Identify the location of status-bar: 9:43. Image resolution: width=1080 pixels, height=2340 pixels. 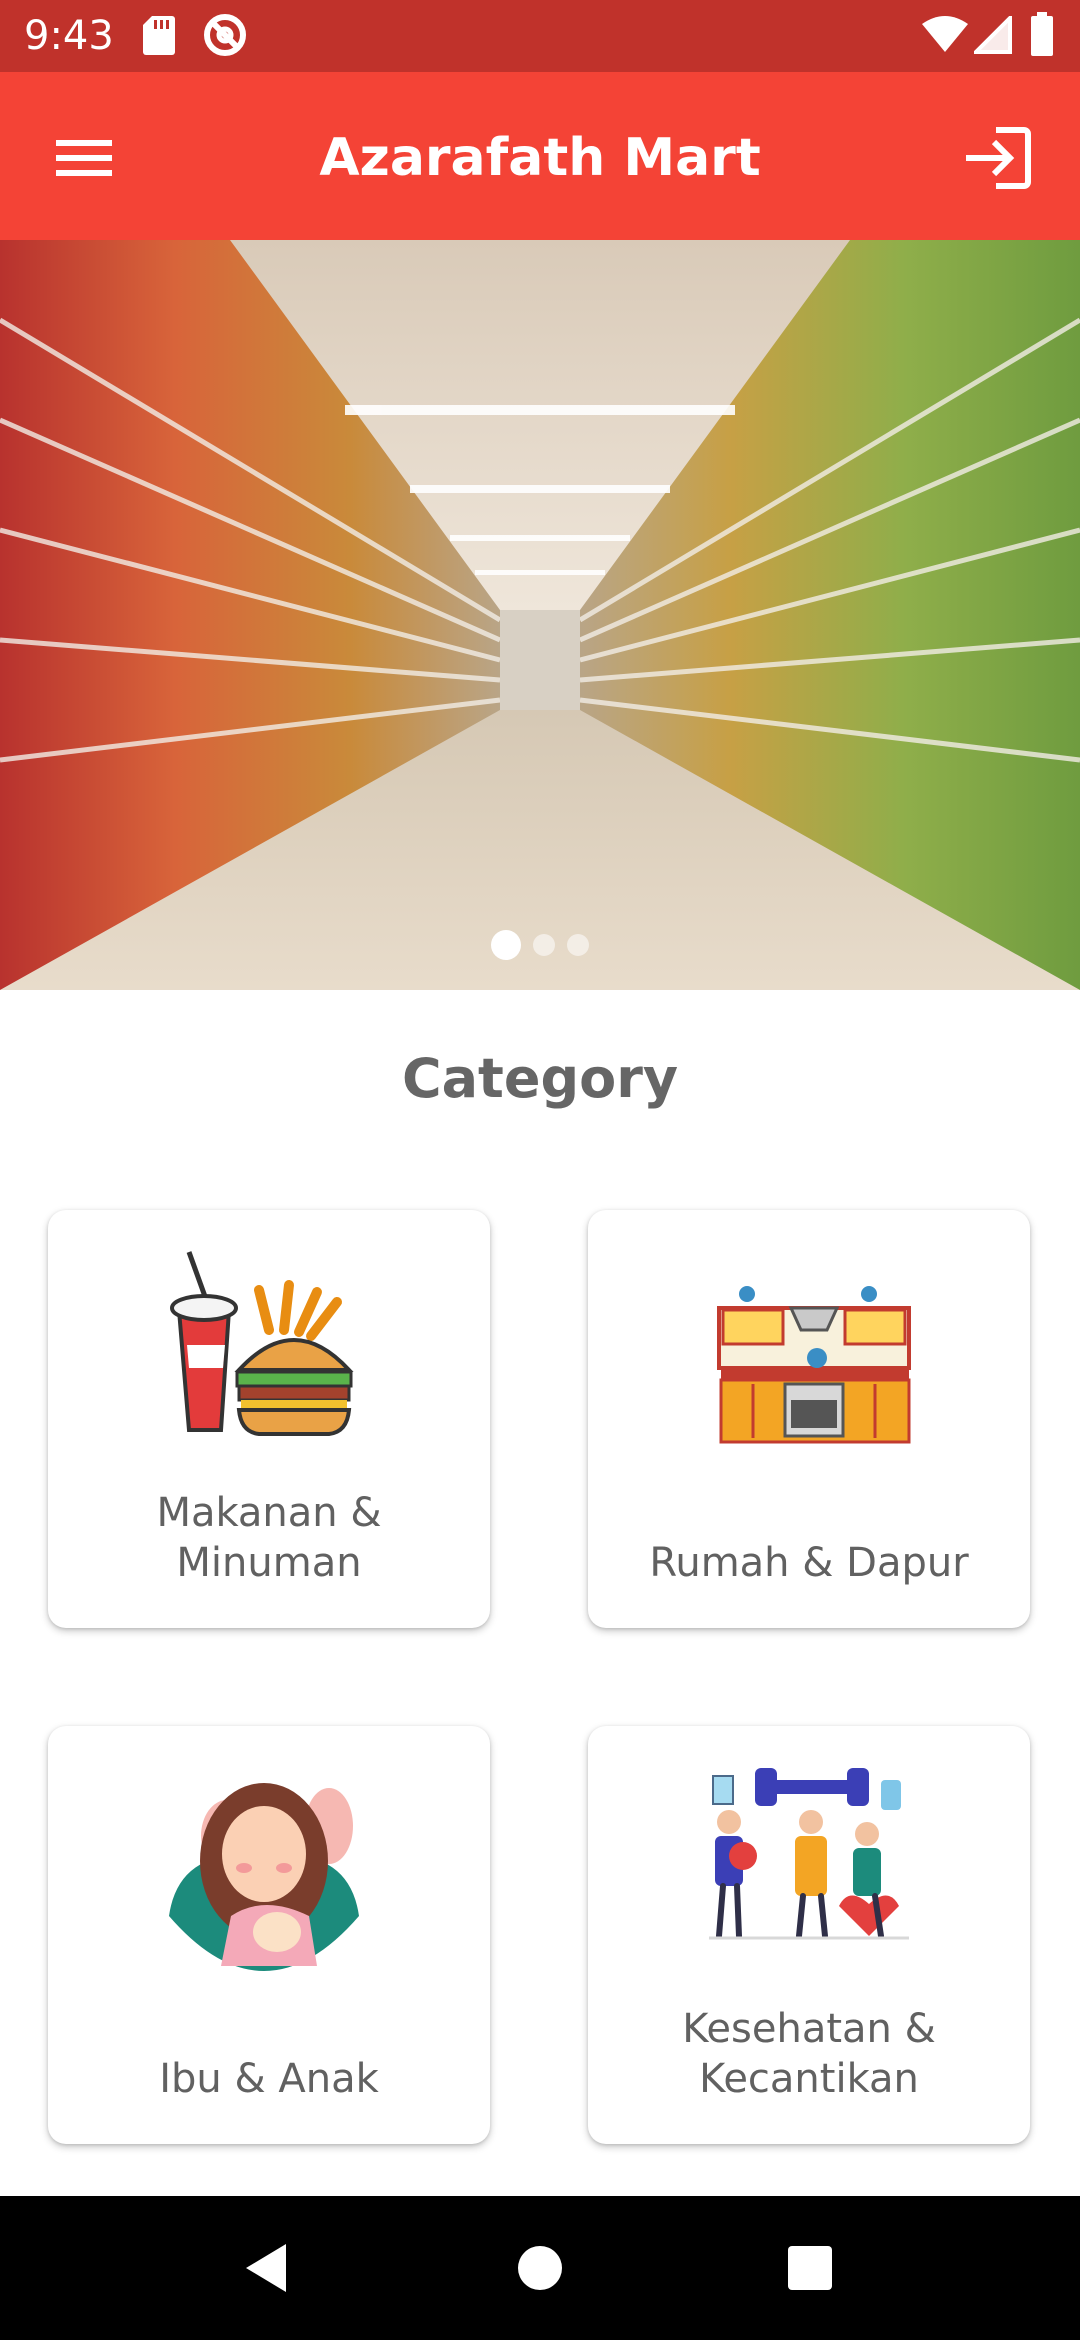
(540, 36).